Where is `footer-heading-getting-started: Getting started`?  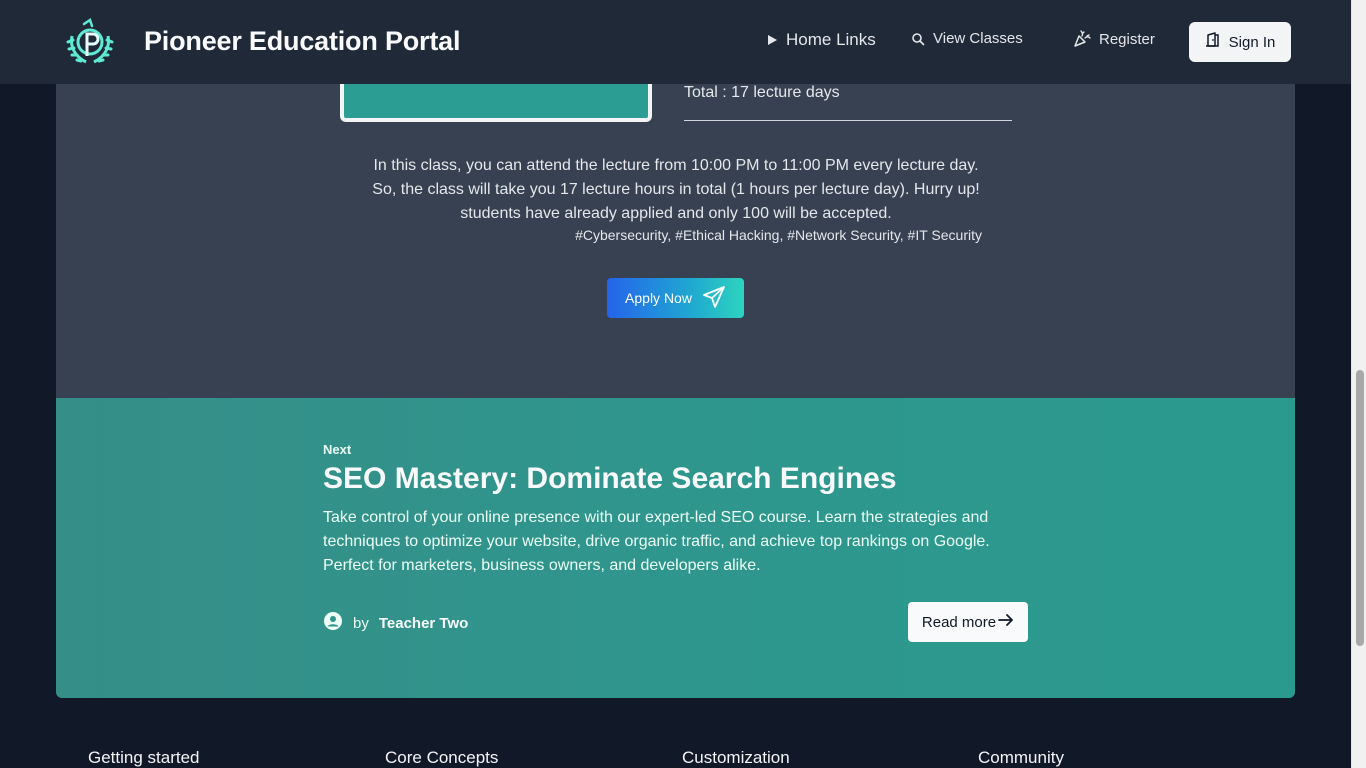 footer-heading-getting-started: Getting started is located at coordinates (144, 757).